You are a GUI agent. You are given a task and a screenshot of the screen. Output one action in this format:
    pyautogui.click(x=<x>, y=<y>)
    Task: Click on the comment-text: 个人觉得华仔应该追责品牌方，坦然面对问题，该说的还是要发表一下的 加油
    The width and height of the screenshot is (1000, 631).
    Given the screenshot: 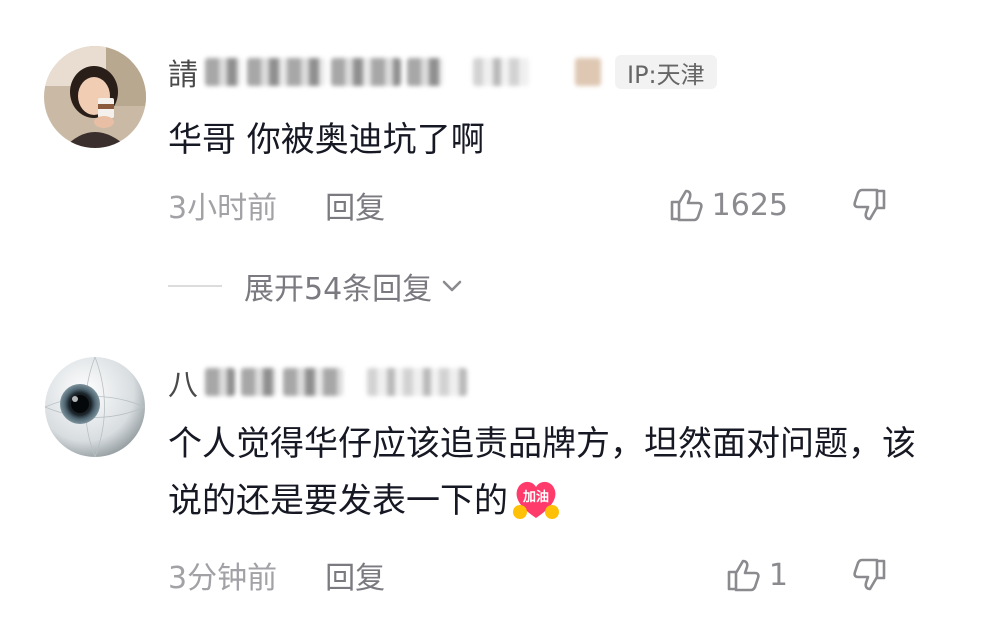 What is the action you would take?
    pyautogui.click(x=558, y=472)
    